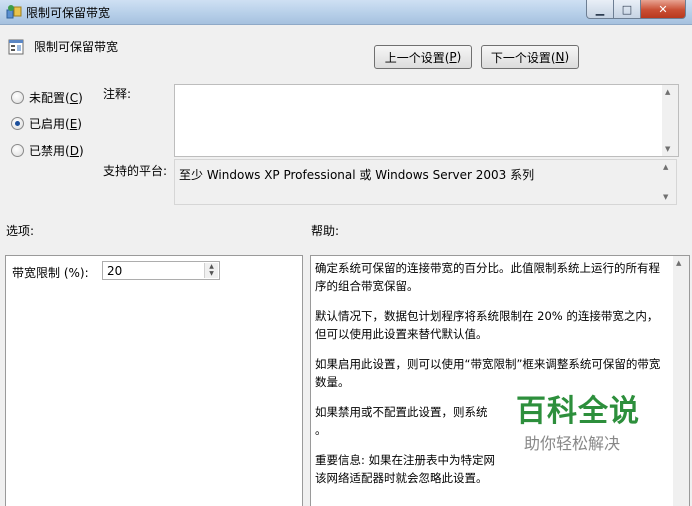 Image resolution: width=692 pixels, height=506 pixels. I want to click on spinner-buttons: ▲ ▼, so click(211, 270).